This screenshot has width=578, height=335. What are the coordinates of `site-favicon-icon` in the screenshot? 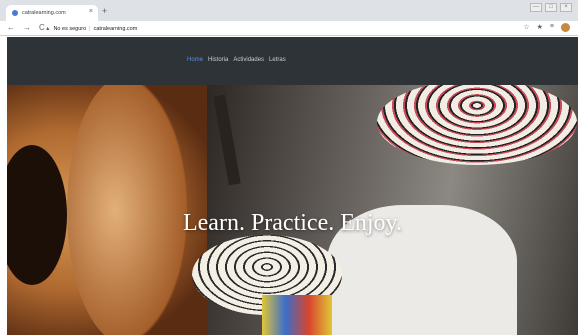 It's located at (15, 13).